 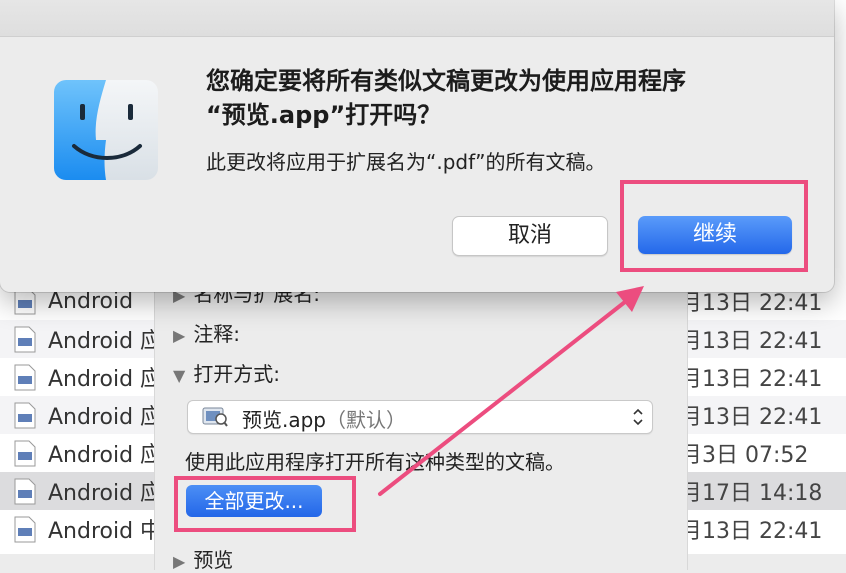 What do you see at coordinates (420, 417) in the screenshot?
I see `open-with-app-select: 预览.app（默认）` at bounding box center [420, 417].